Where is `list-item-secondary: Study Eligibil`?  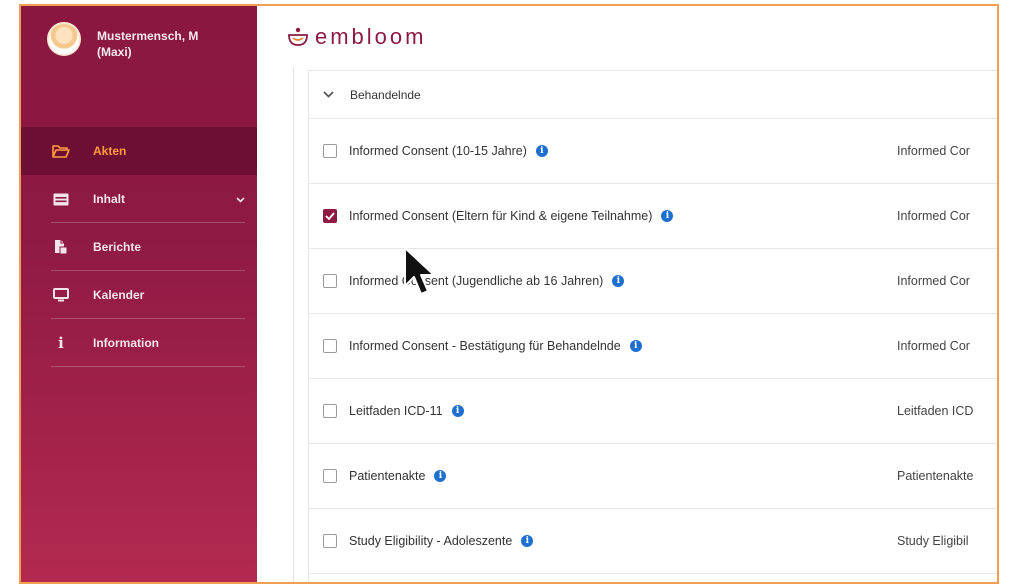 list-item-secondary: Study Eligibil is located at coordinates (933, 541).